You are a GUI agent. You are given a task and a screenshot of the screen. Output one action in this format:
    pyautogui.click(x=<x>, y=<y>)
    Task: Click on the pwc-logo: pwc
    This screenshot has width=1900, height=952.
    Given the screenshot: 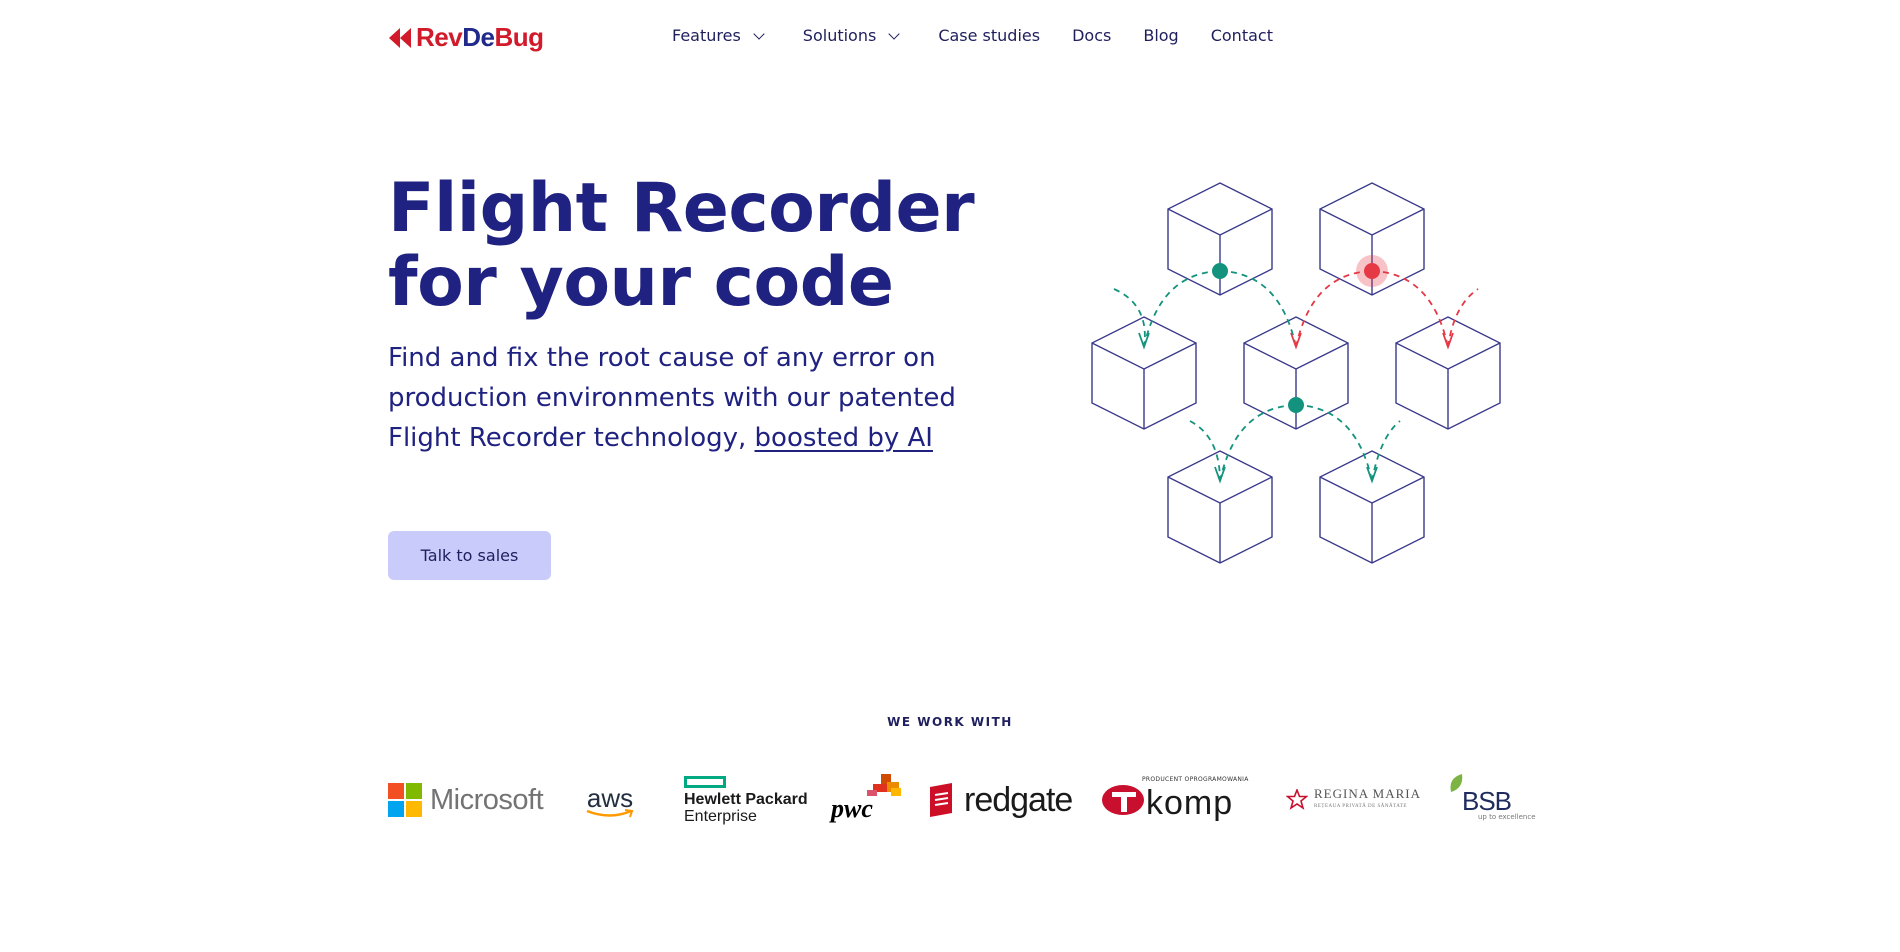 What is the action you would take?
    pyautogui.click(x=866, y=800)
    